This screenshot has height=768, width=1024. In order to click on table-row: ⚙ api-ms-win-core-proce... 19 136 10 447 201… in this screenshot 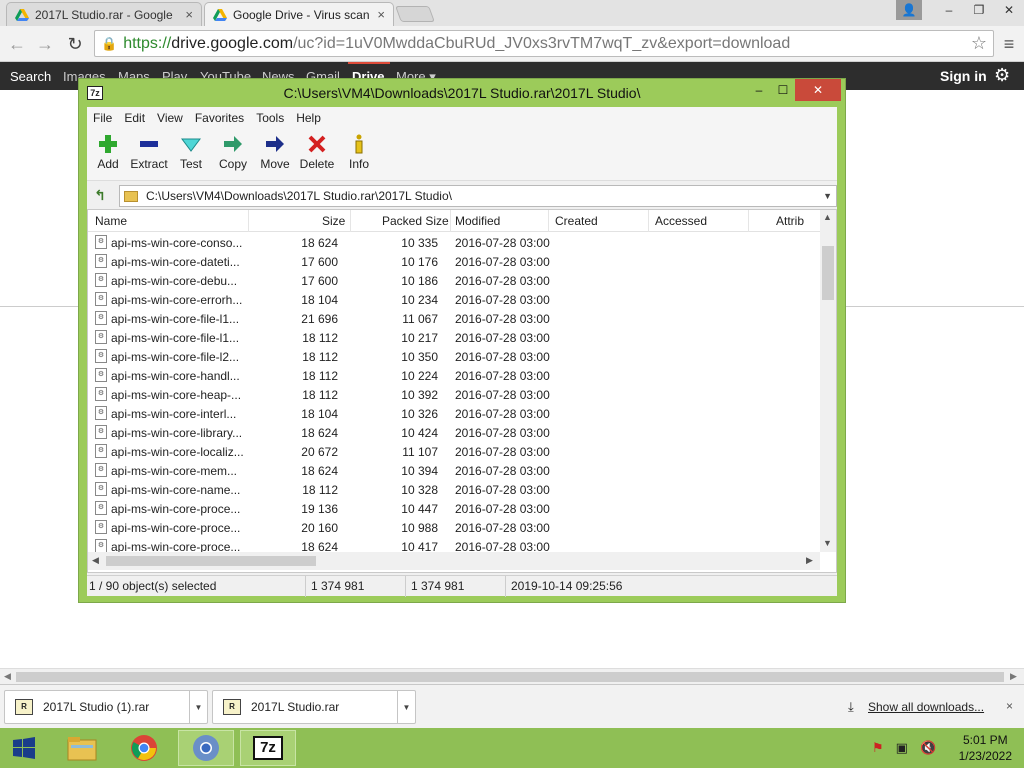, I will do `click(454, 508)`.